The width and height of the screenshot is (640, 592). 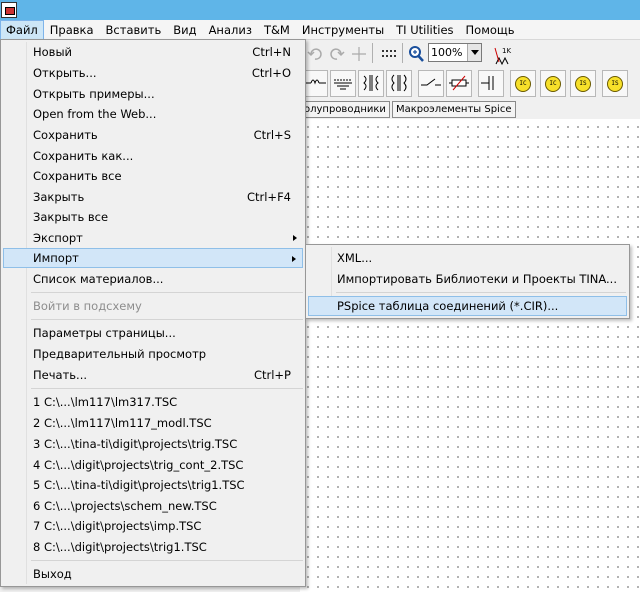 I want to click on menu-tm: T&M, so click(x=277, y=30).